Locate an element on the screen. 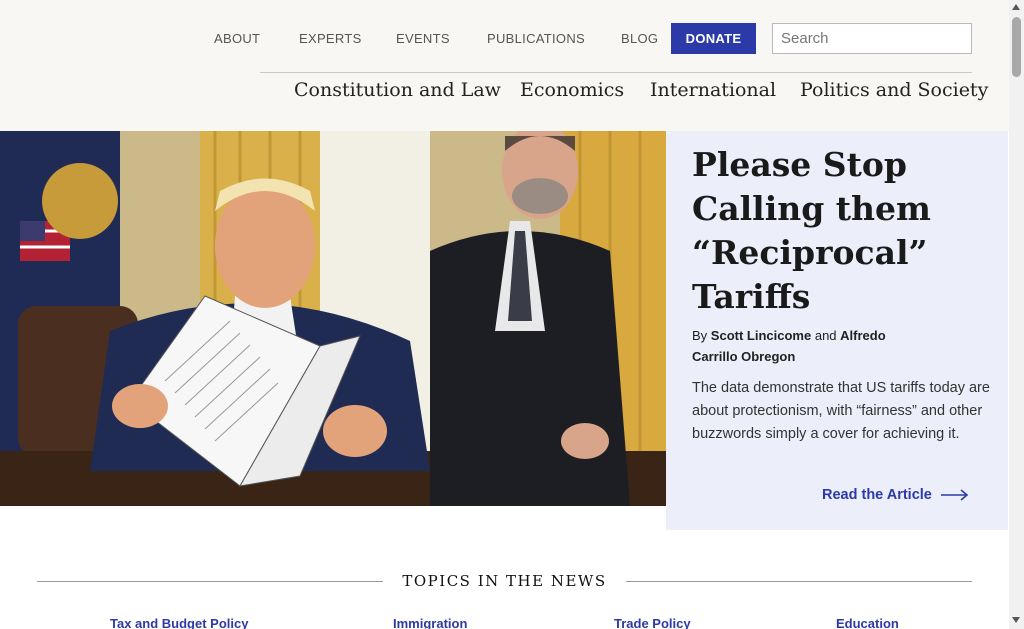  category-international: International is located at coordinates (713, 90).